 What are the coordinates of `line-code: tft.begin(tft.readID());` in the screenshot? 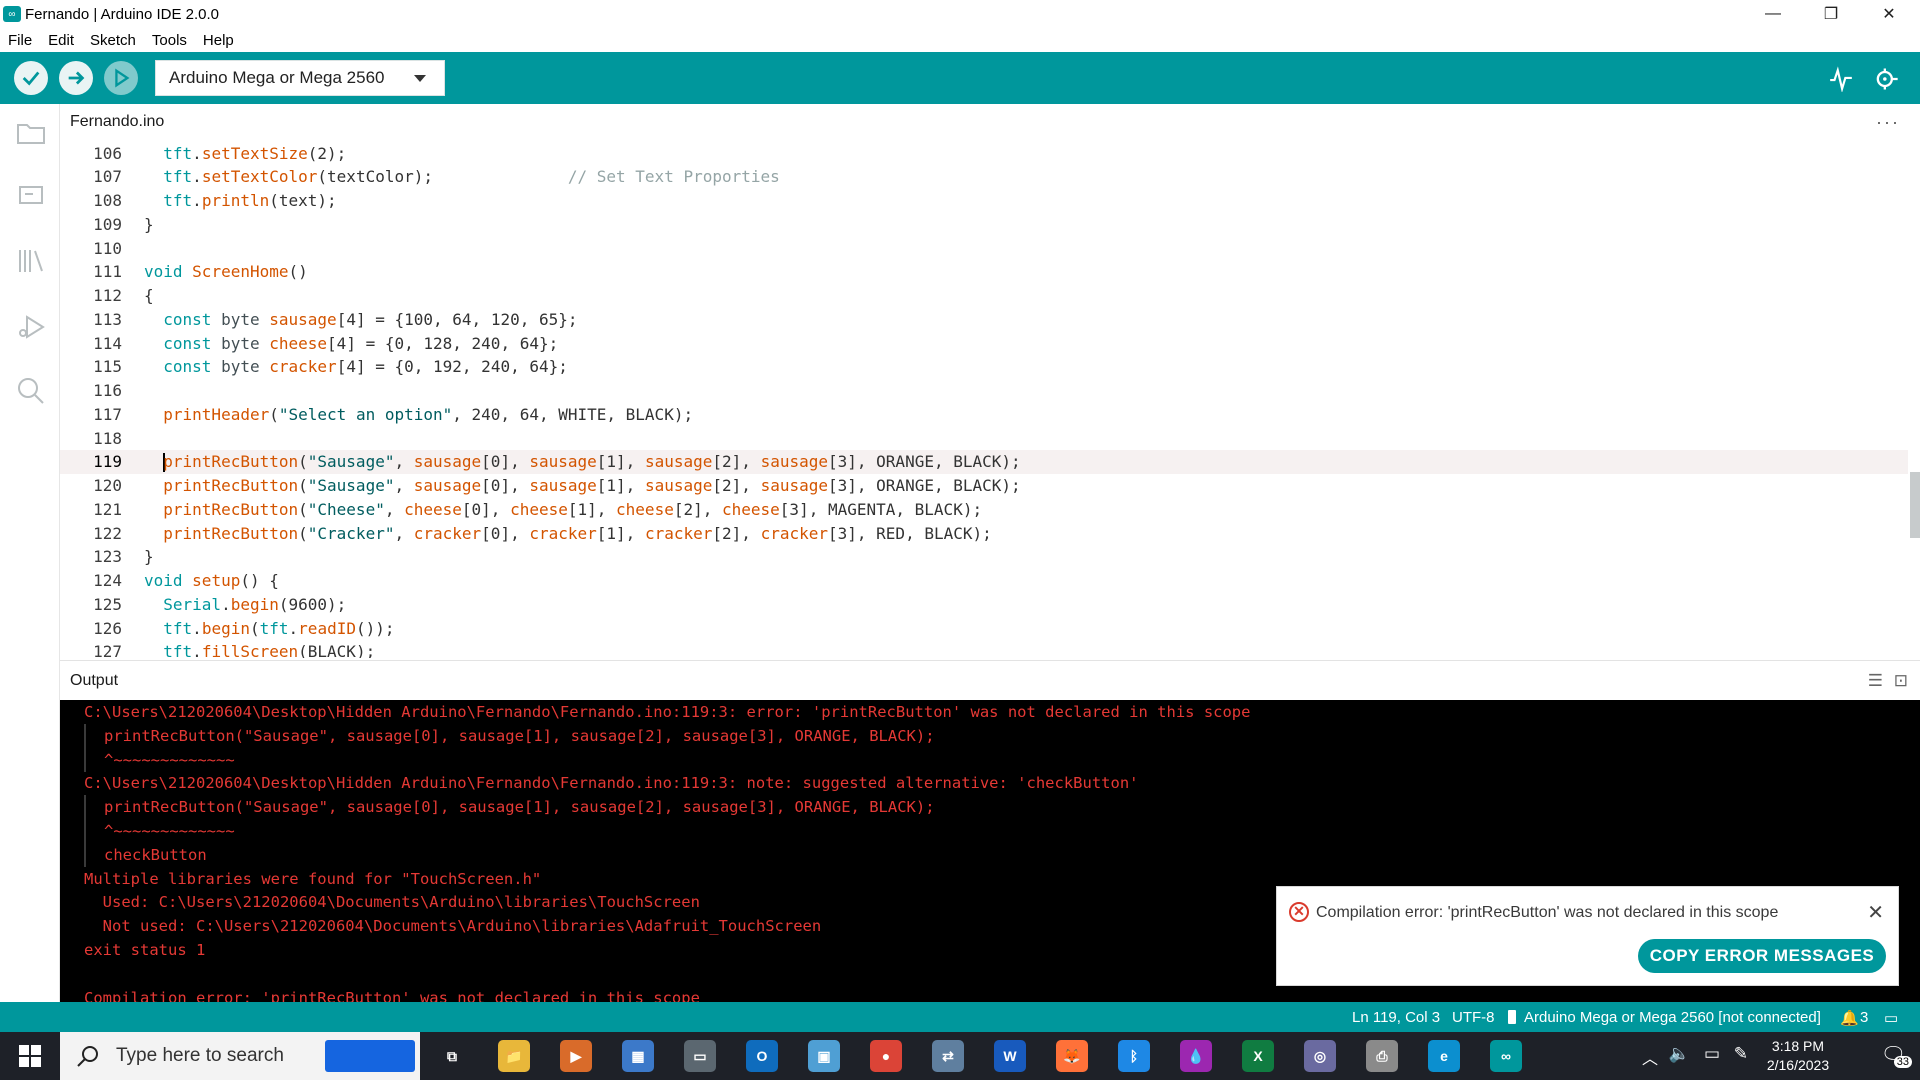 It's located at (279, 628).